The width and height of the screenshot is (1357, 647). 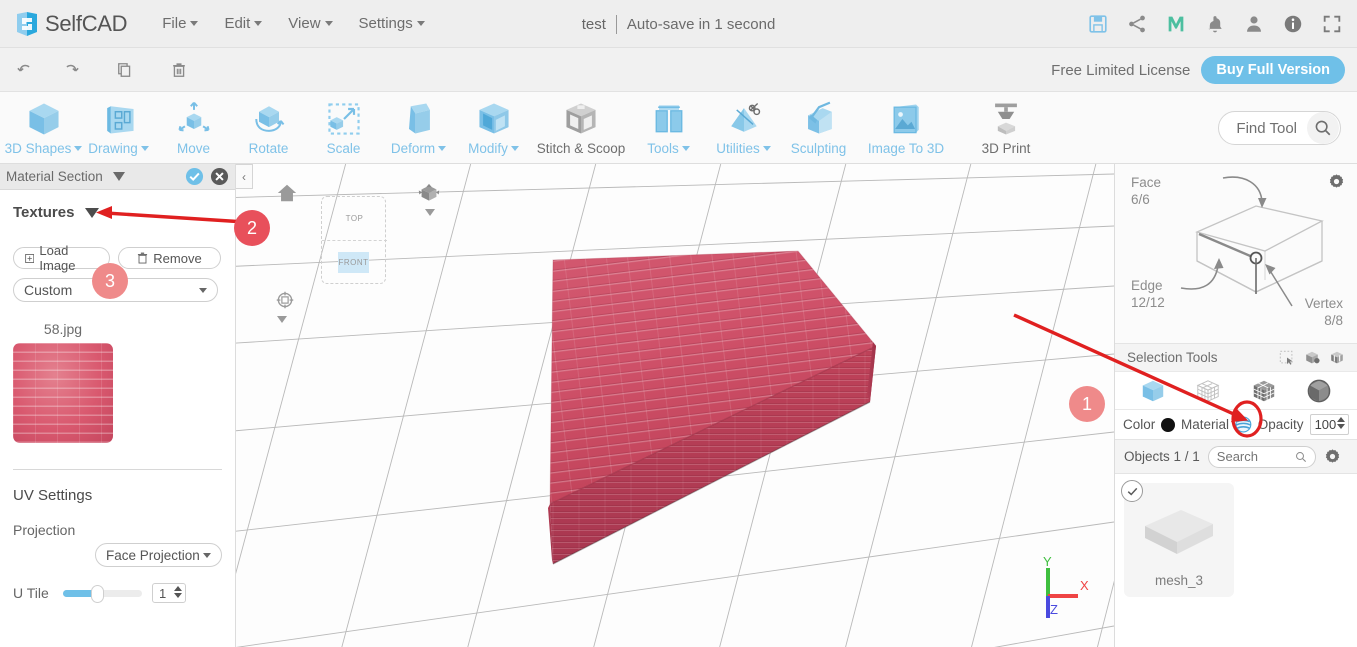 What do you see at coordinates (1332, 456) in the screenshot?
I see `gear-icon` at bounding box center [1332, 456].